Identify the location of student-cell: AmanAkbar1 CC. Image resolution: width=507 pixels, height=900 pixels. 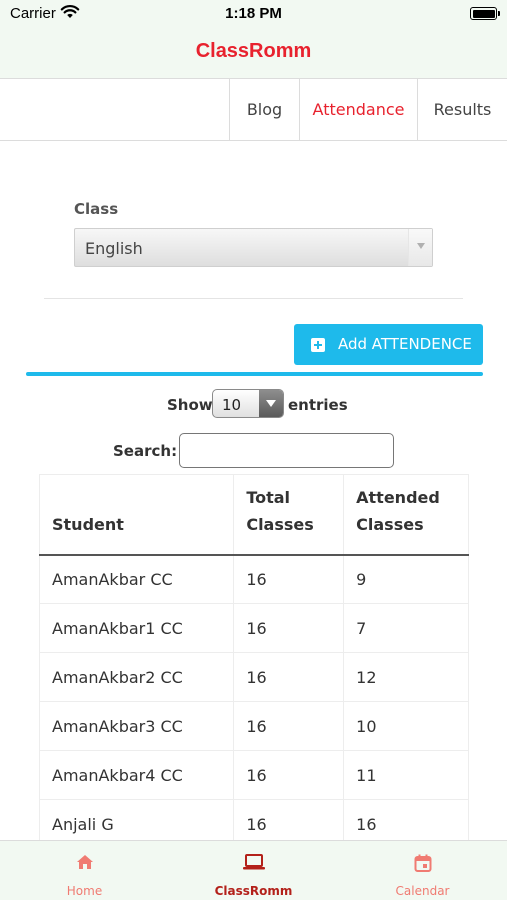
(136, 628).